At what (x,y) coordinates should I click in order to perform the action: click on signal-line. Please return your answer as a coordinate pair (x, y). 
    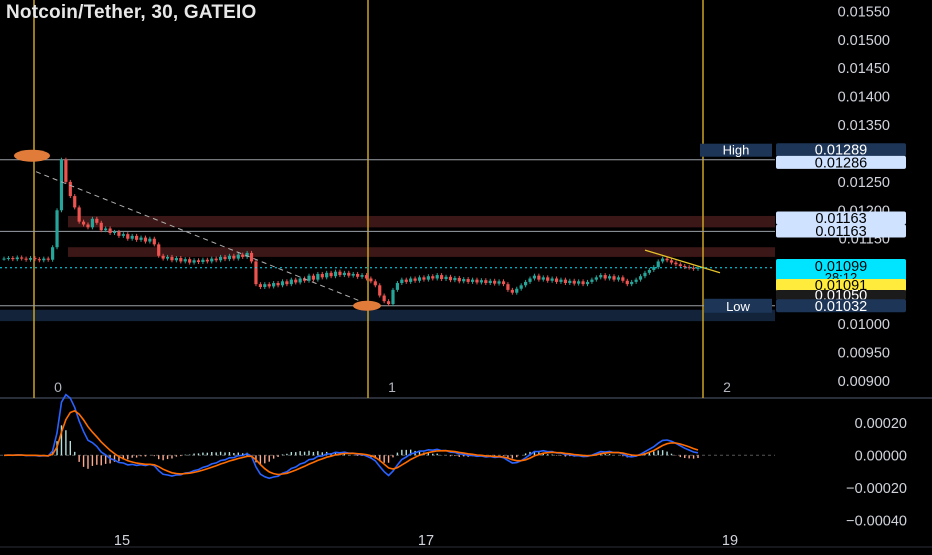
    Looking at the image, I should click on (351, 442).